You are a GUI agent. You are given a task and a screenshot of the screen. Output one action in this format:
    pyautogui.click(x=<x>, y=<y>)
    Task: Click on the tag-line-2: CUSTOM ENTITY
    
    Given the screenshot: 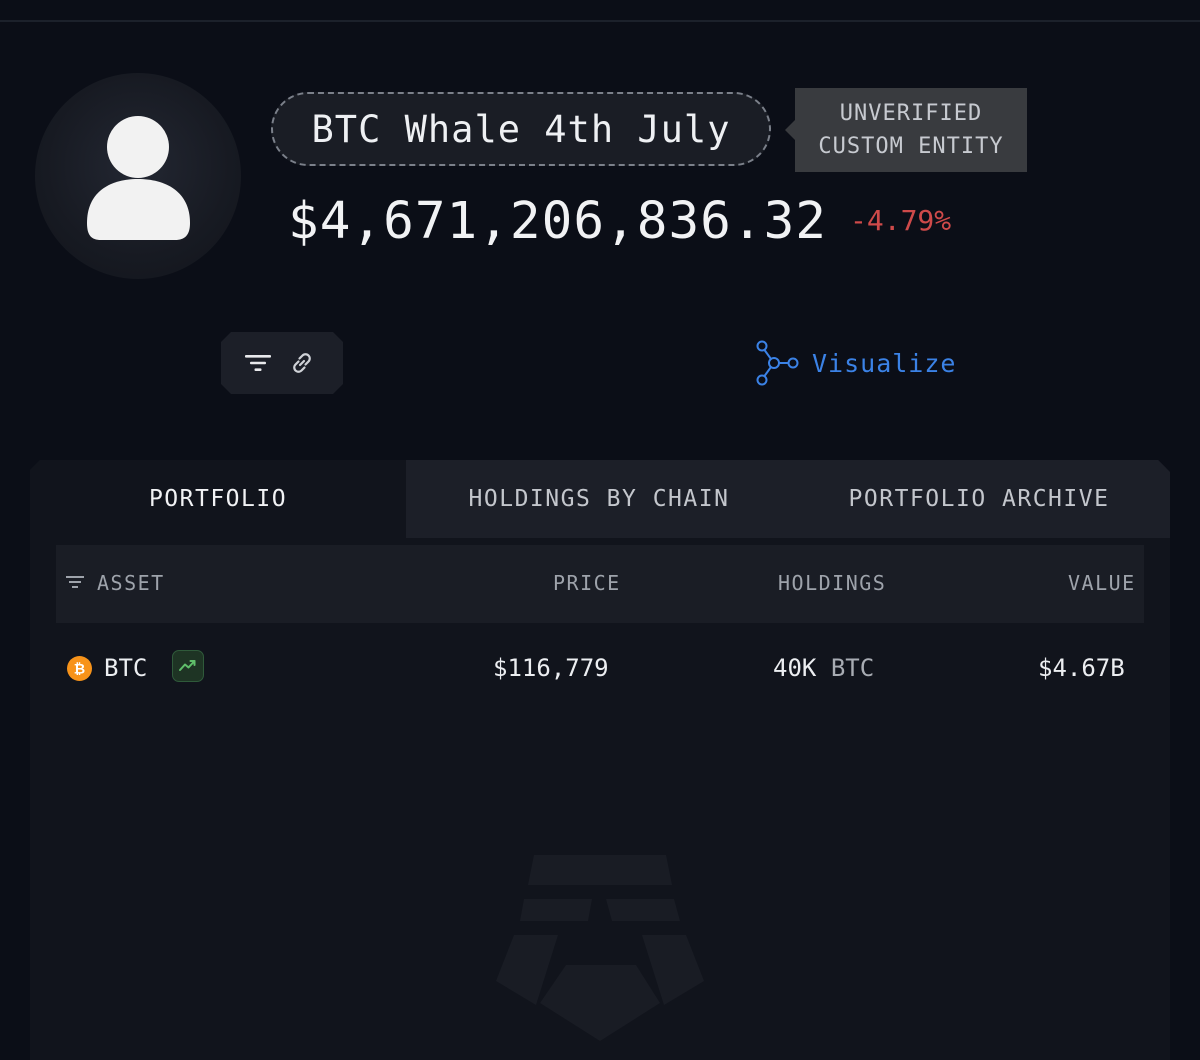 What is the action you would take?
    pyautogui.click(x=911, y=146)
    